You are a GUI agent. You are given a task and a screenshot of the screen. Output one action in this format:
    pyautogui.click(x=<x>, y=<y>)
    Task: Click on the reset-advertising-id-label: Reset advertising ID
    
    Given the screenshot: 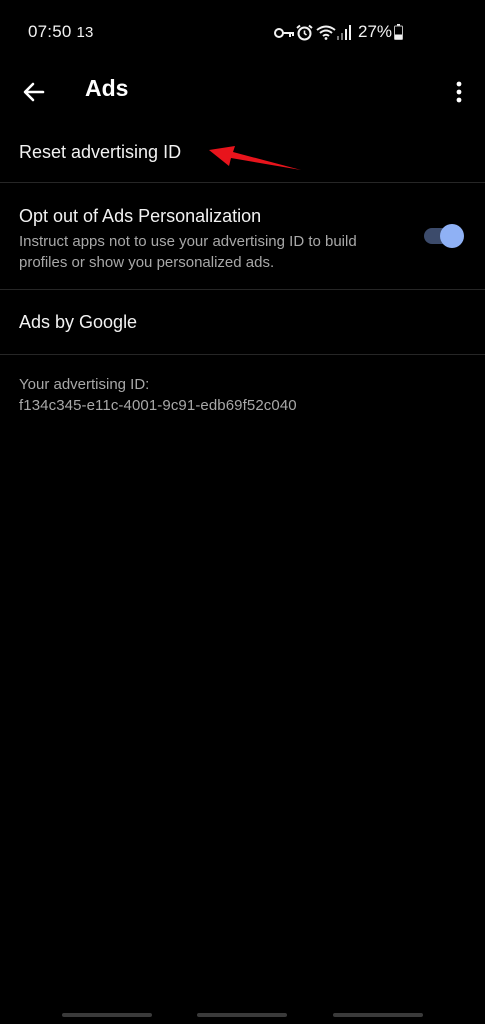 What is the action you would take?
    pyautogui.click(x=100, y=152)
    